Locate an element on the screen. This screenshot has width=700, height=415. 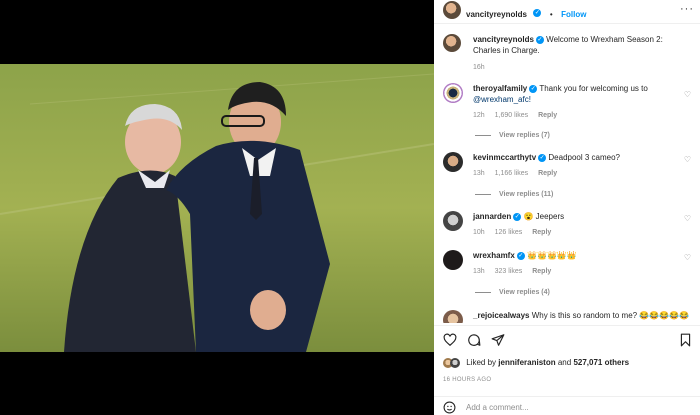
post-header: vancityreynolds ✓ • Follow ··· is located at coordinates (567, 10).